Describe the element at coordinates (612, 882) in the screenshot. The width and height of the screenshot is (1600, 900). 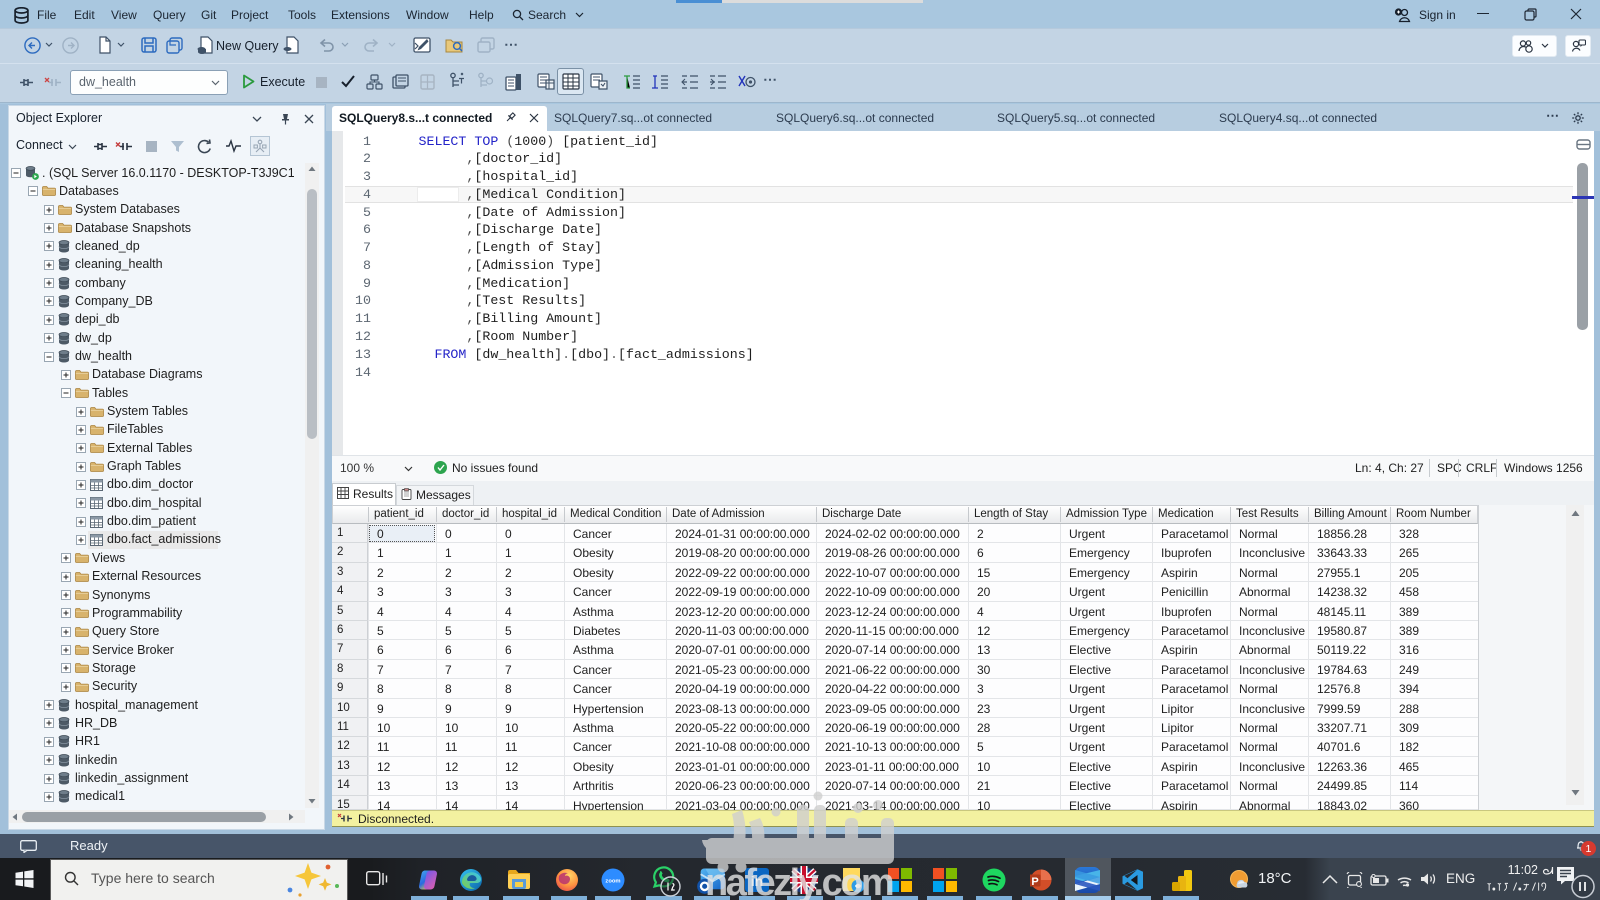
I see `svg-text: zoom` at that location.